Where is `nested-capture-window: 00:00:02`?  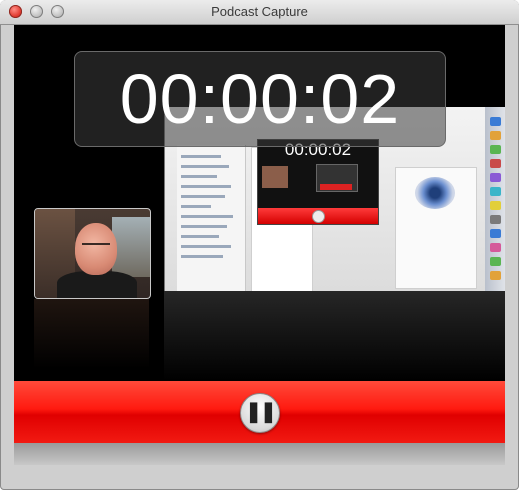
nested-capture-window: 00:00:02 is located at coordinates (318, 182).